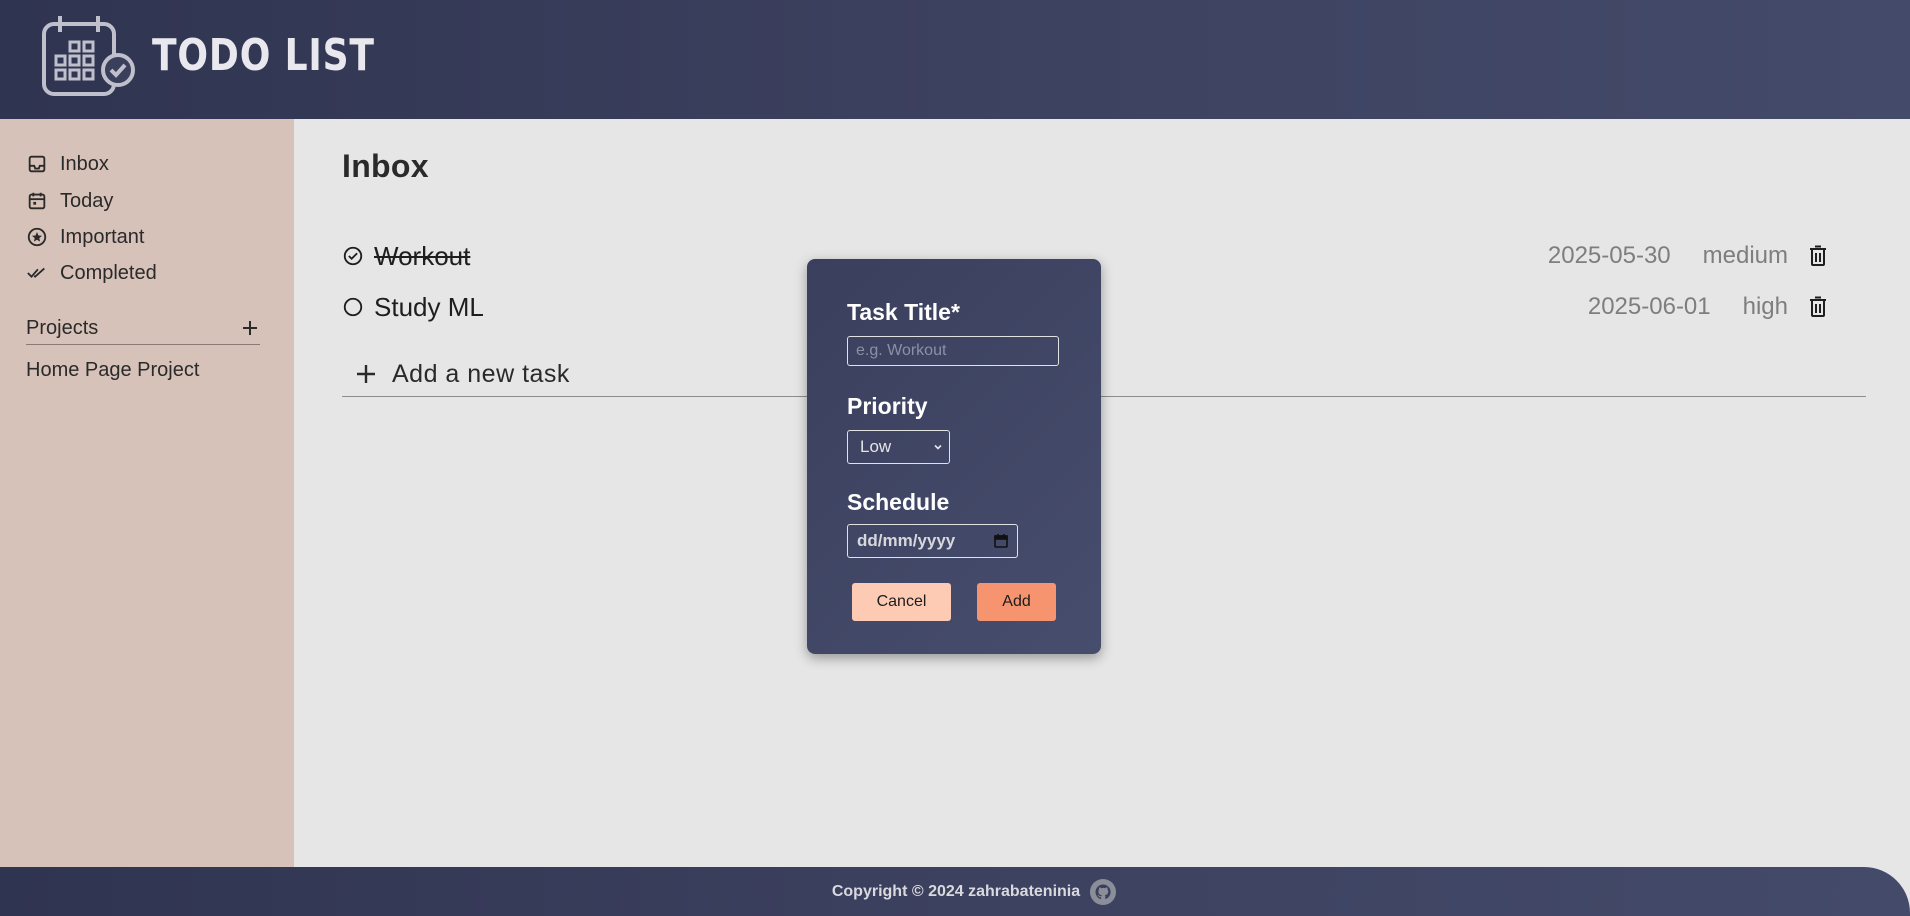 The width and height of the screenshot is (1910, 916). I want to click on sidebar-item-inbox: Inbox, so click(67, 164).